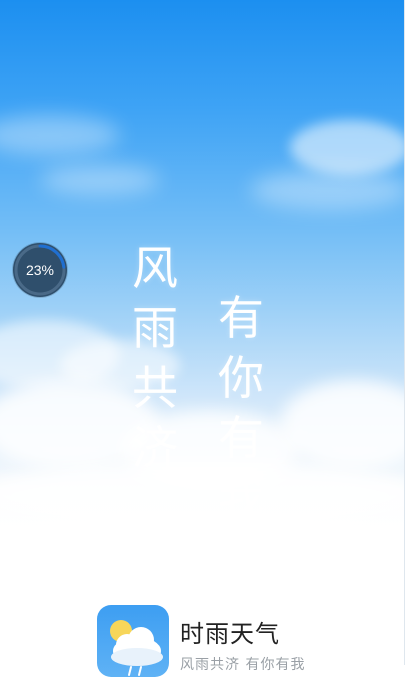 Image resolution: width=410 pixels, height=677 pixels. Describe the element at coordinates (202, 515) in the screenshot. I see `bottom-fade` at that location.